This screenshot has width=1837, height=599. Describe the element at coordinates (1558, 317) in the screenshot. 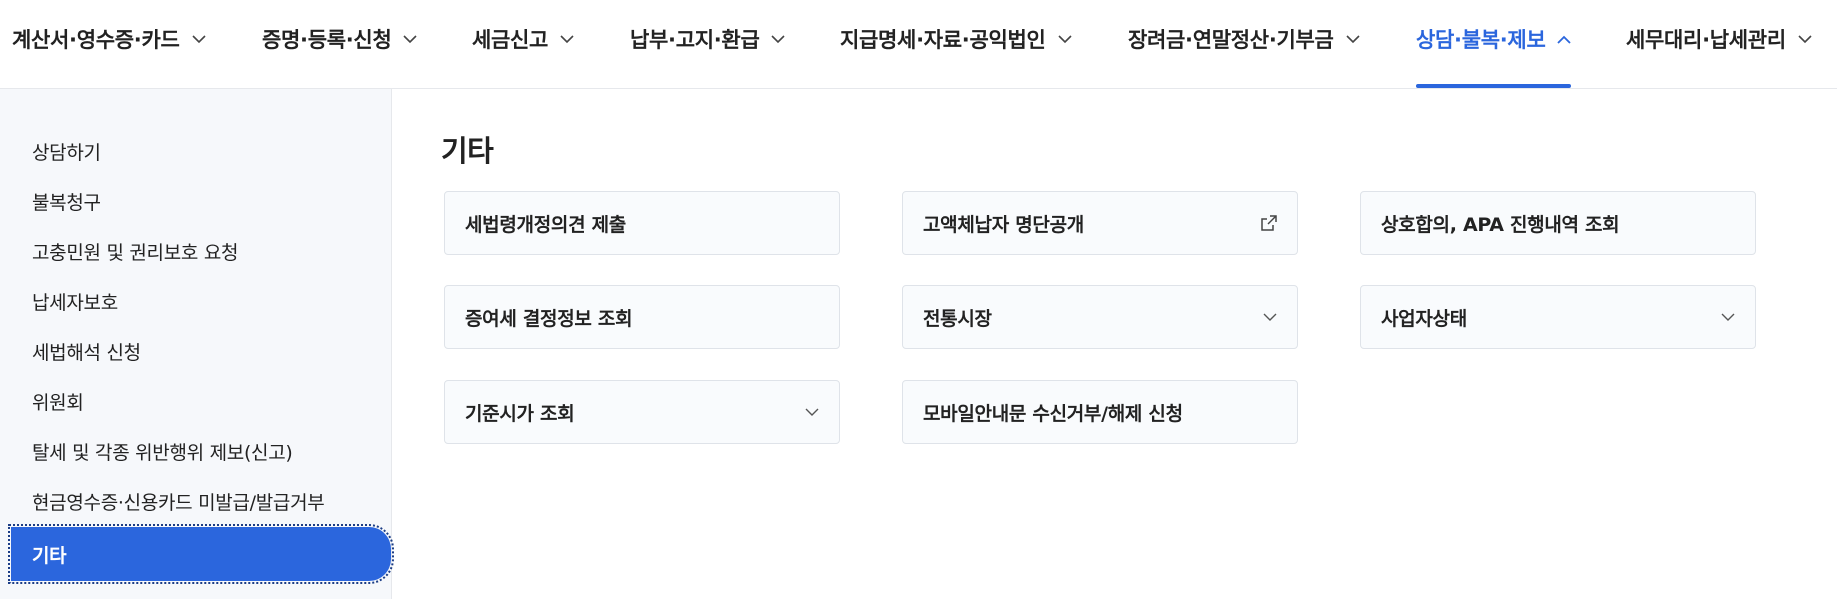

I see `card-business-status: 사업자상태` at that location.